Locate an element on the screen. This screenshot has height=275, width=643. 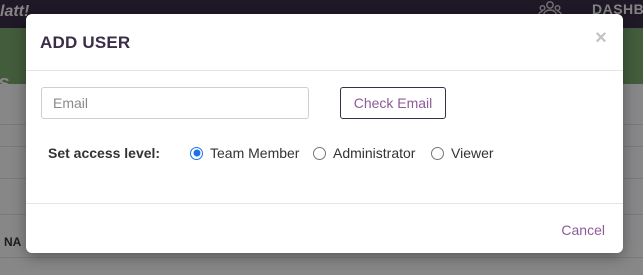
radio-label: Viewer is located at coordinates (472, 153).